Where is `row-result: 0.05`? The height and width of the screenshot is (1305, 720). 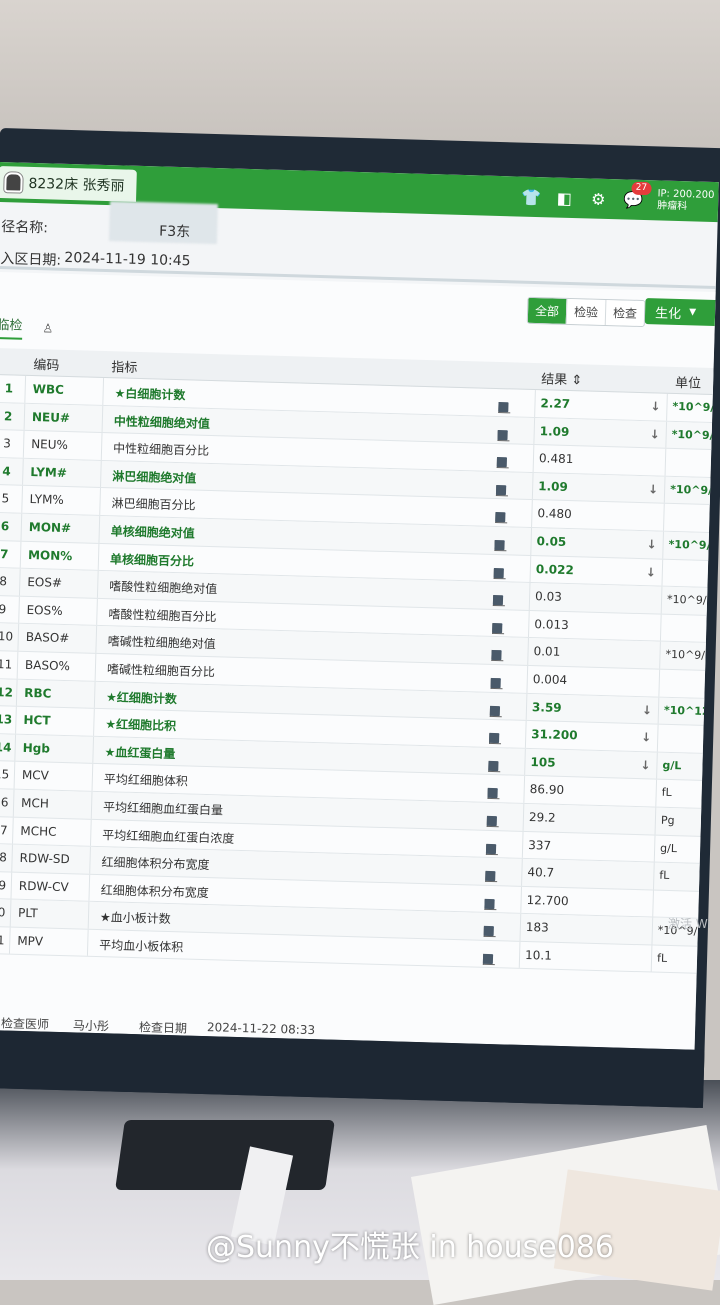 row-result: 0.05 is located at coordinates (551, 541).